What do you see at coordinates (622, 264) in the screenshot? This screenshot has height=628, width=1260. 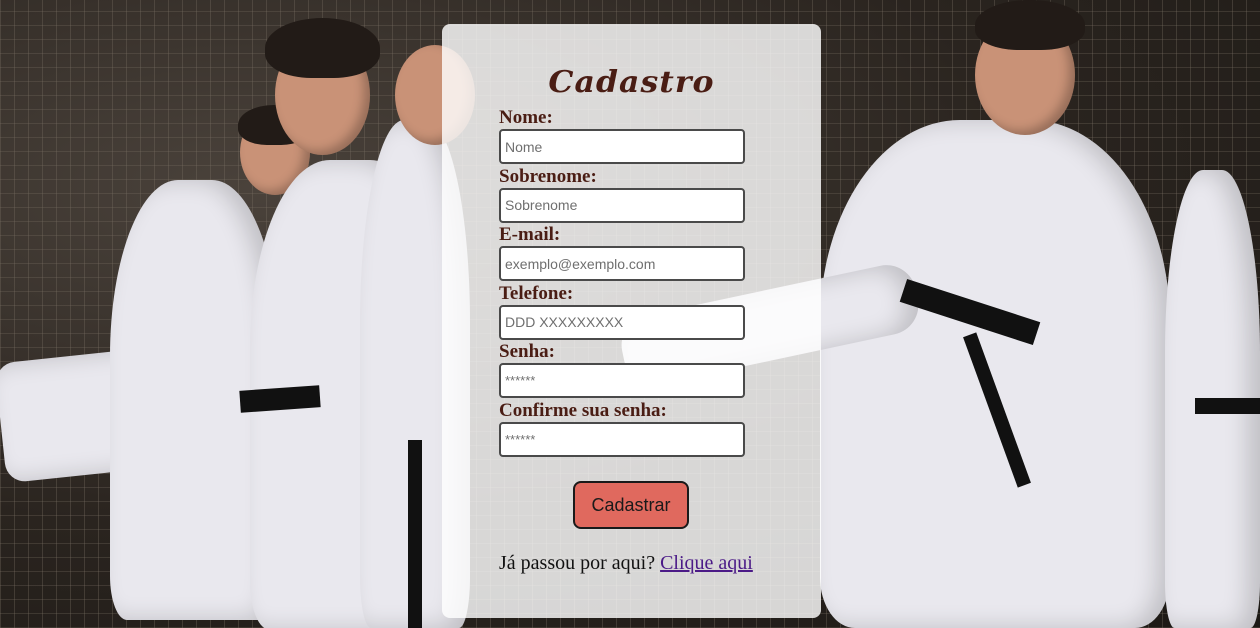 I see `email-input` at bounding box center [622, 264].